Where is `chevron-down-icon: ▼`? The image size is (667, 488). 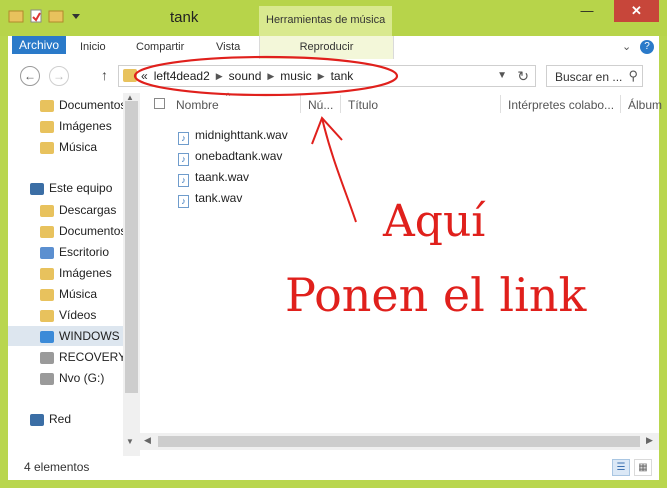
chevron-down-icon: ▼ is located at coordinates (502, 75).